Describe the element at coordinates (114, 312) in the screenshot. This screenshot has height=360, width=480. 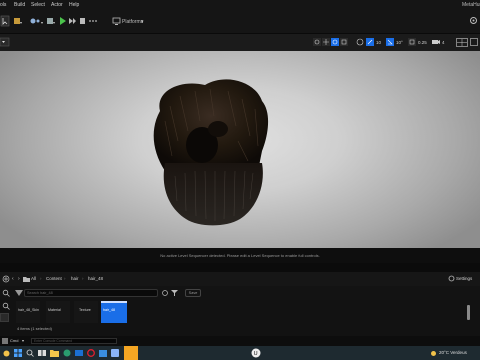
I see `asset-tile-selected: hair_48` at that location.